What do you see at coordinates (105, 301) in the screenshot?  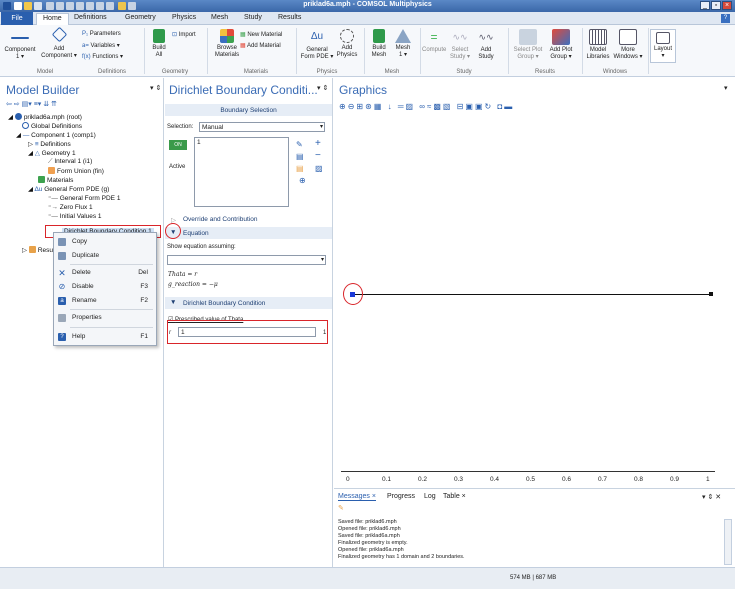 I see `menu-item-rename: a Rename F2` at bounding box center [105, 301].